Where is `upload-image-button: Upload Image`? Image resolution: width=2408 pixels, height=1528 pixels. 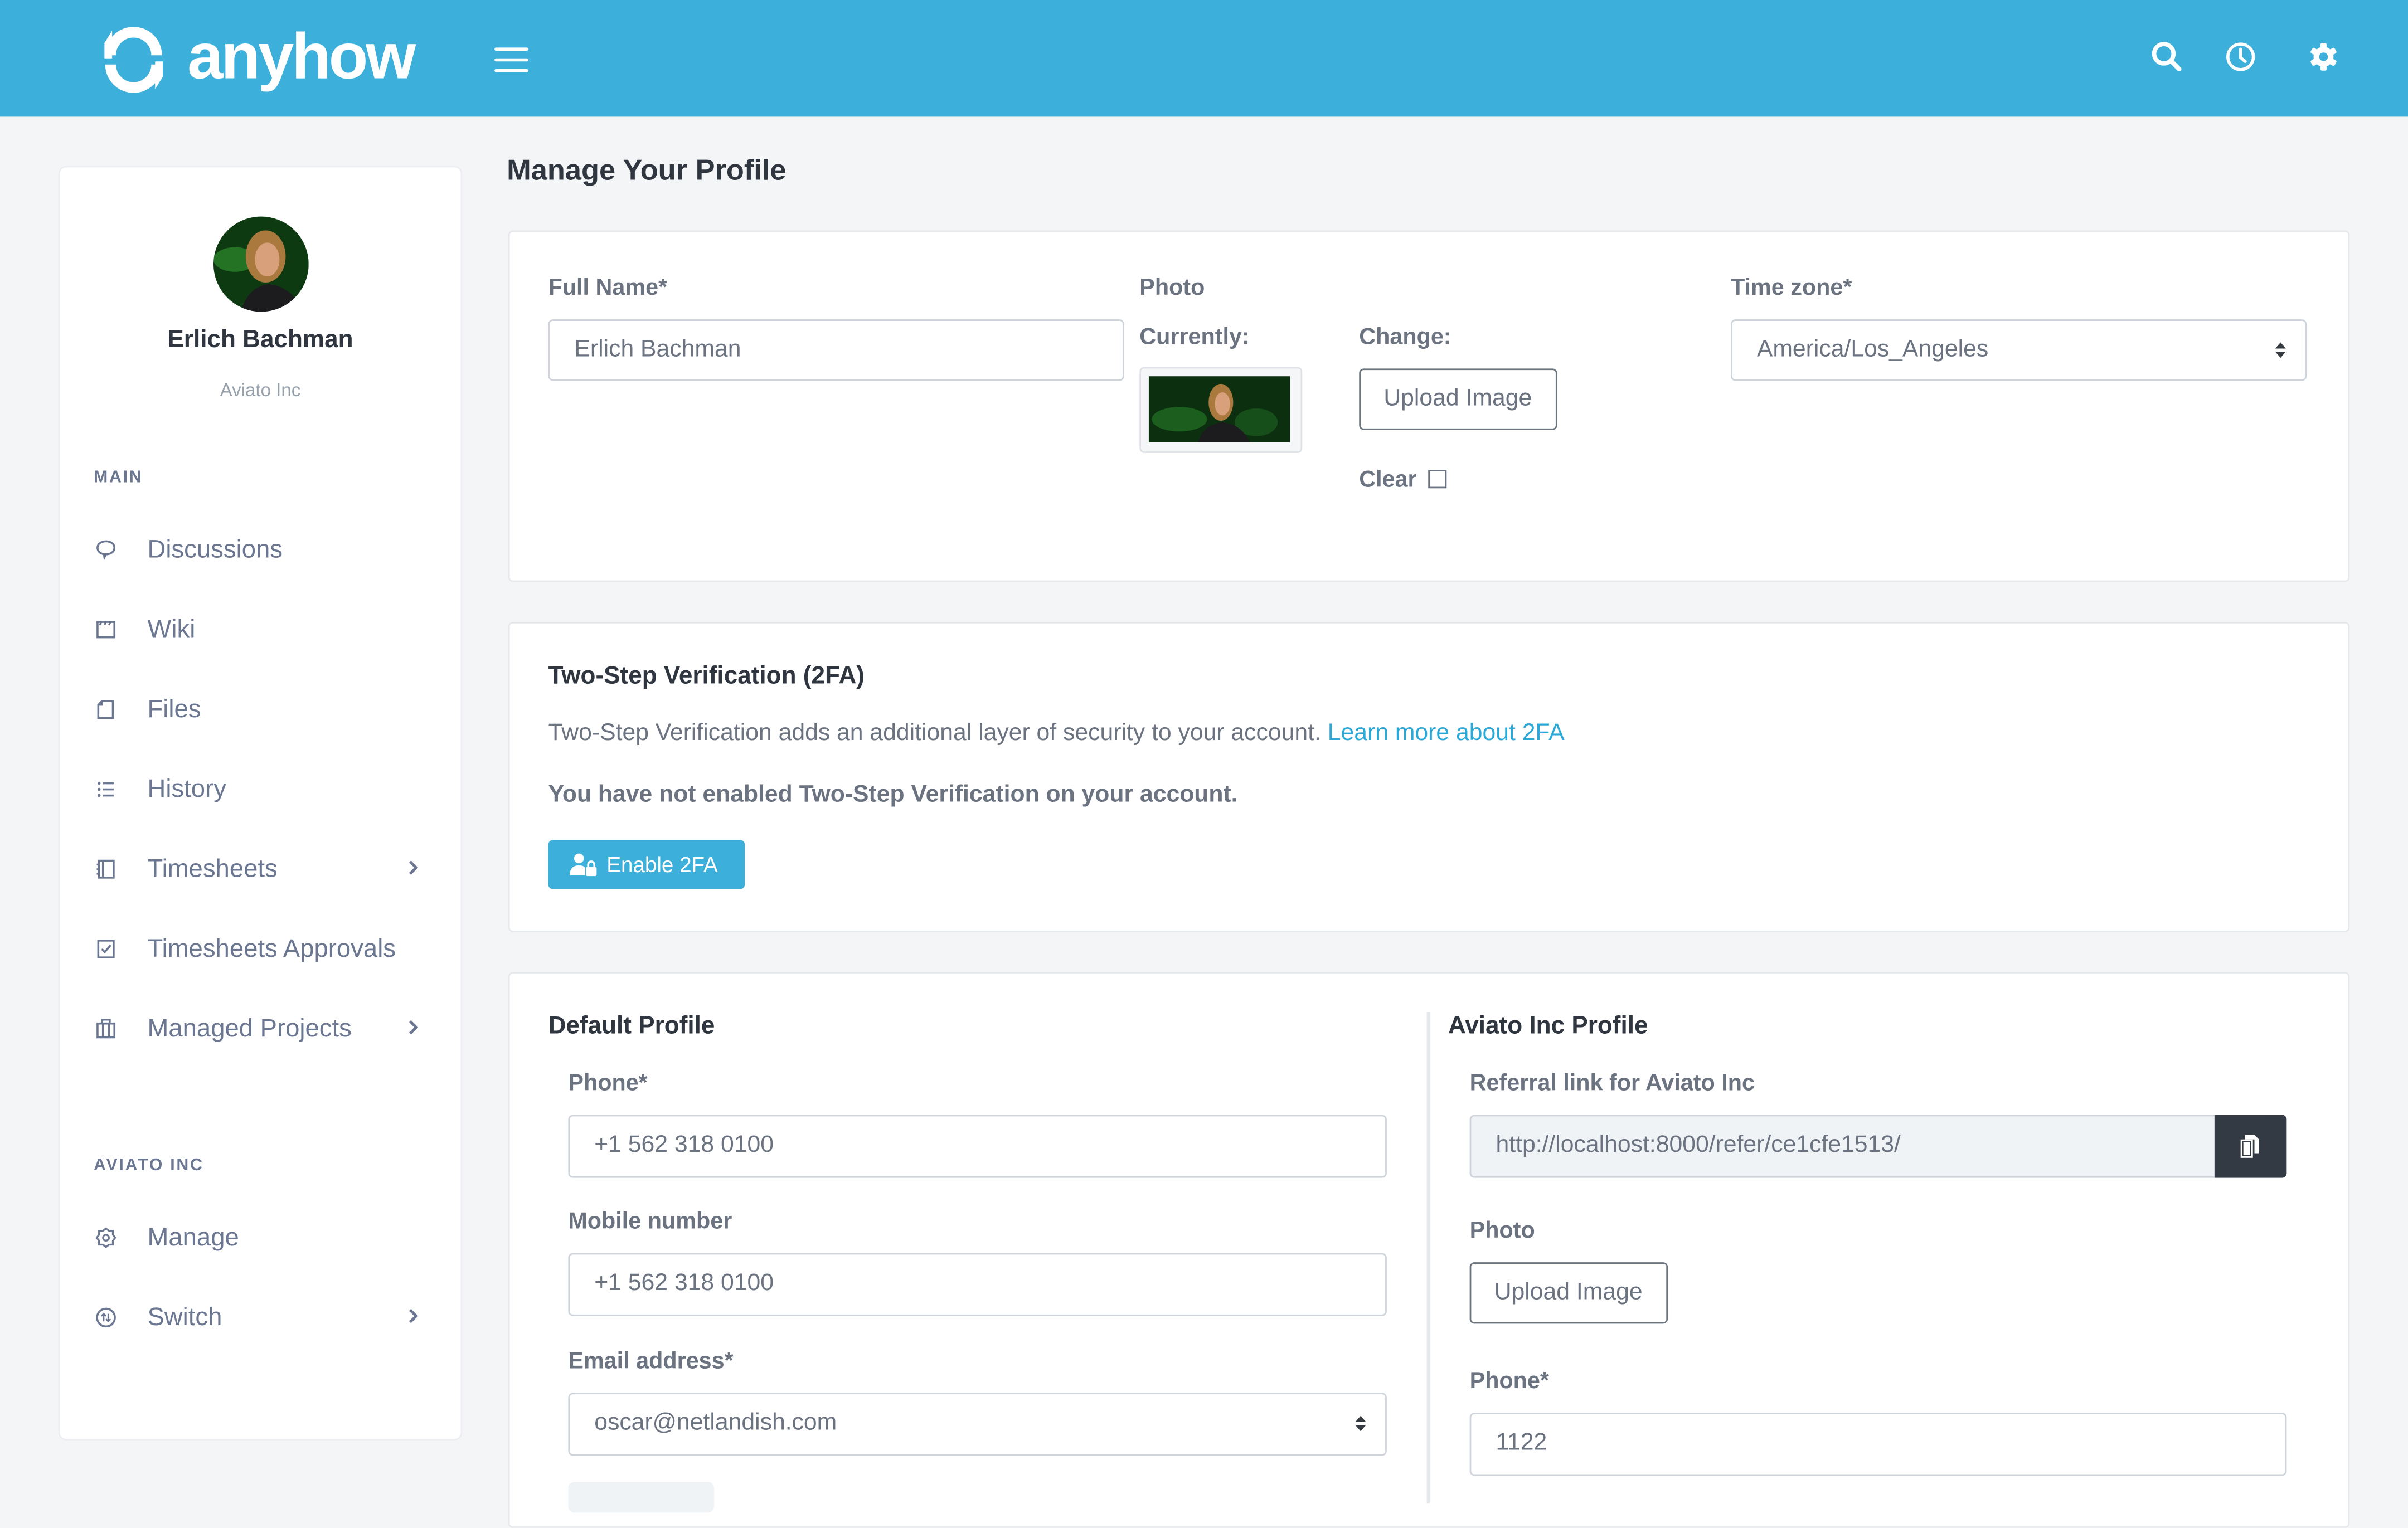 upload-image-button: Upload Image is located at coordinates (1458, 399).